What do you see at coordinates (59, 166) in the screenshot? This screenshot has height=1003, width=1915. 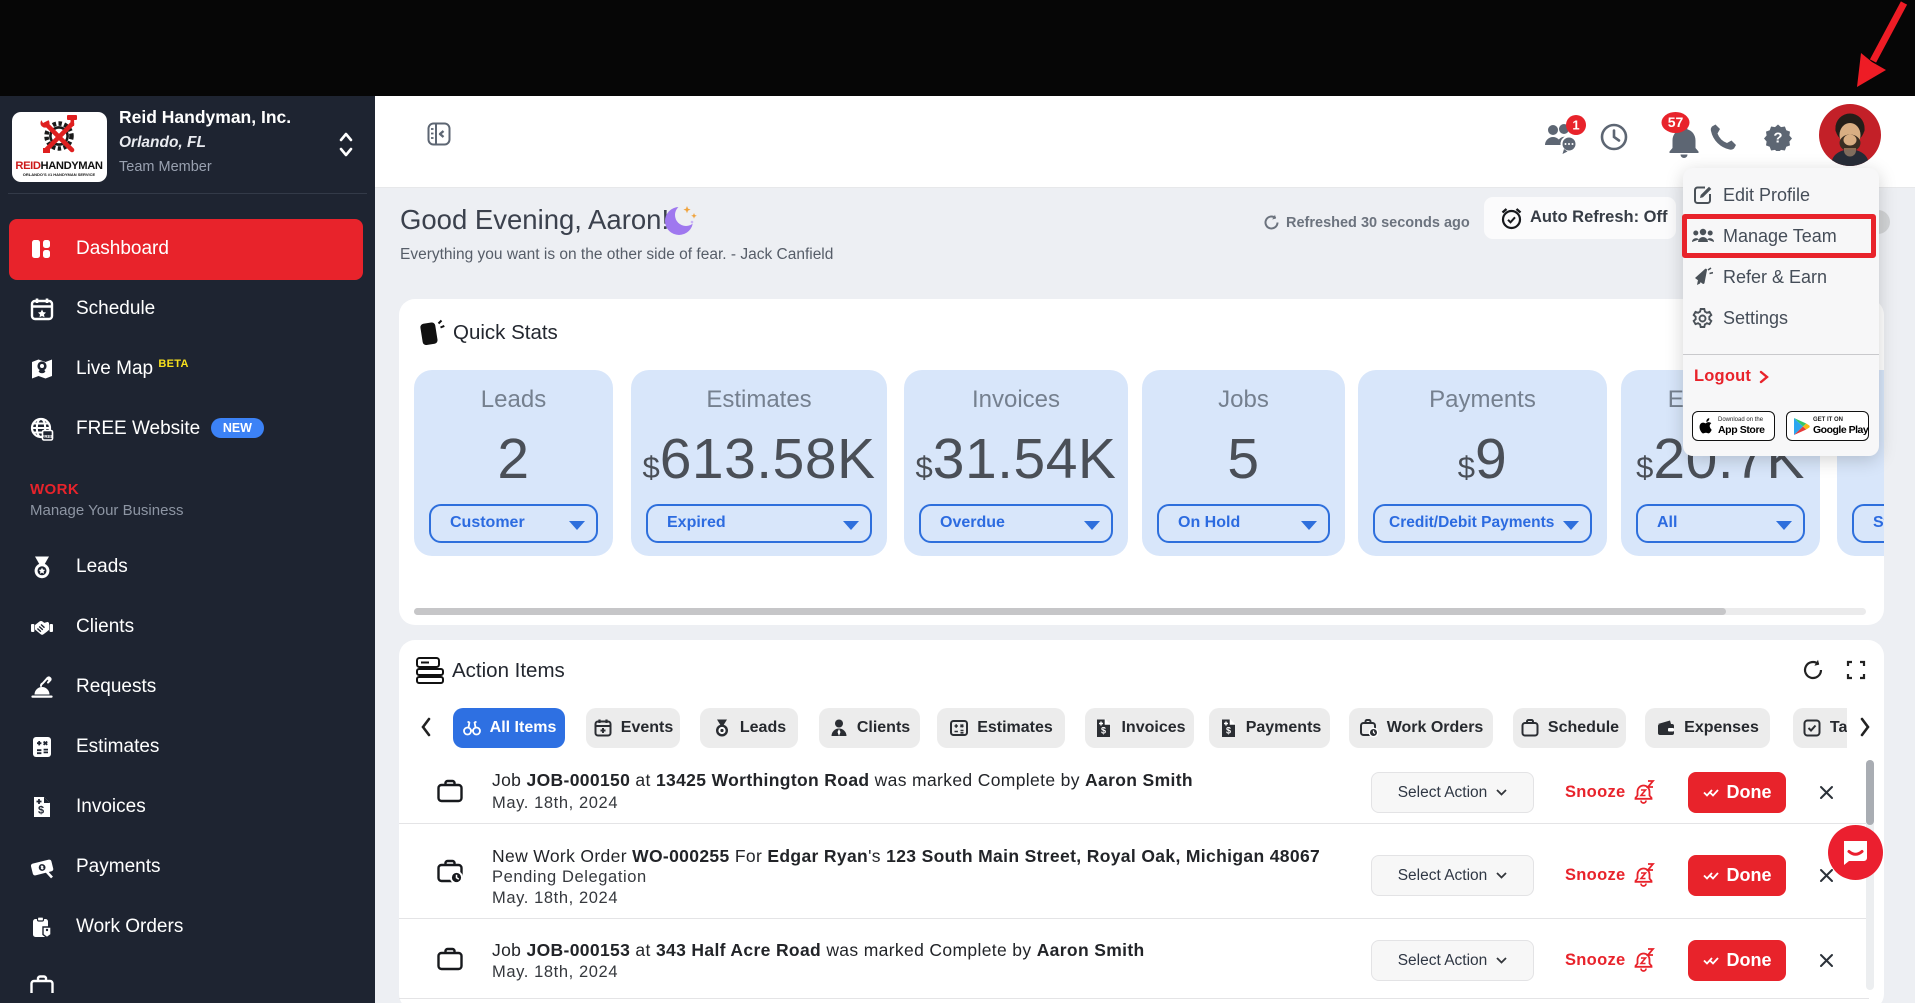 I see `svg-text: REIDHANDYMAN` at bounding box center [59, 166].